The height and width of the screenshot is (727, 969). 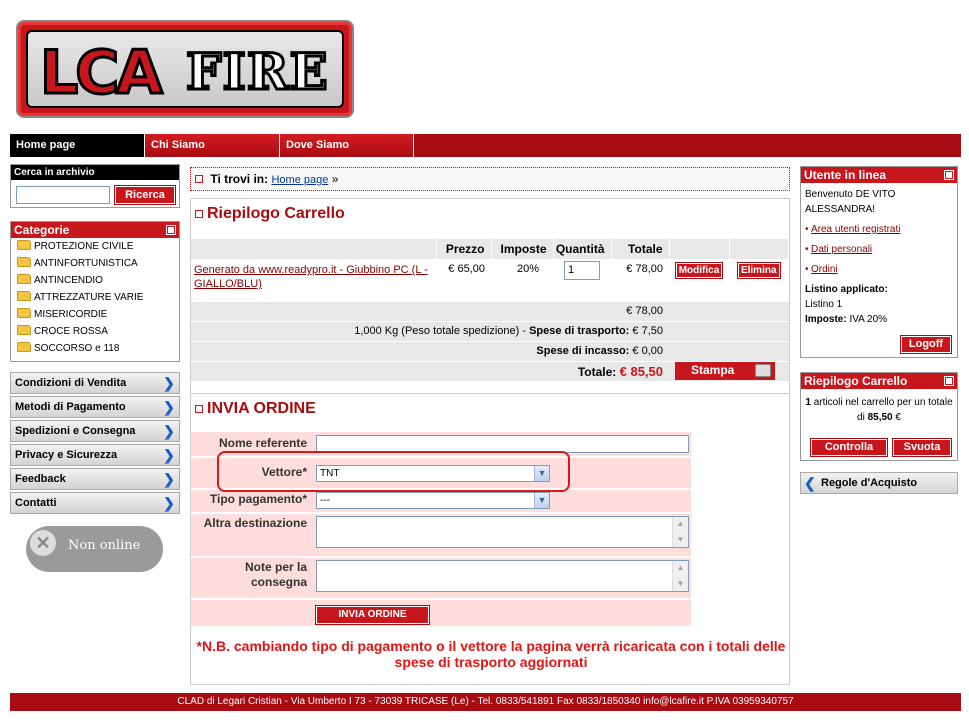 I want to click on bullet-icon, so click(x=199, y=214).